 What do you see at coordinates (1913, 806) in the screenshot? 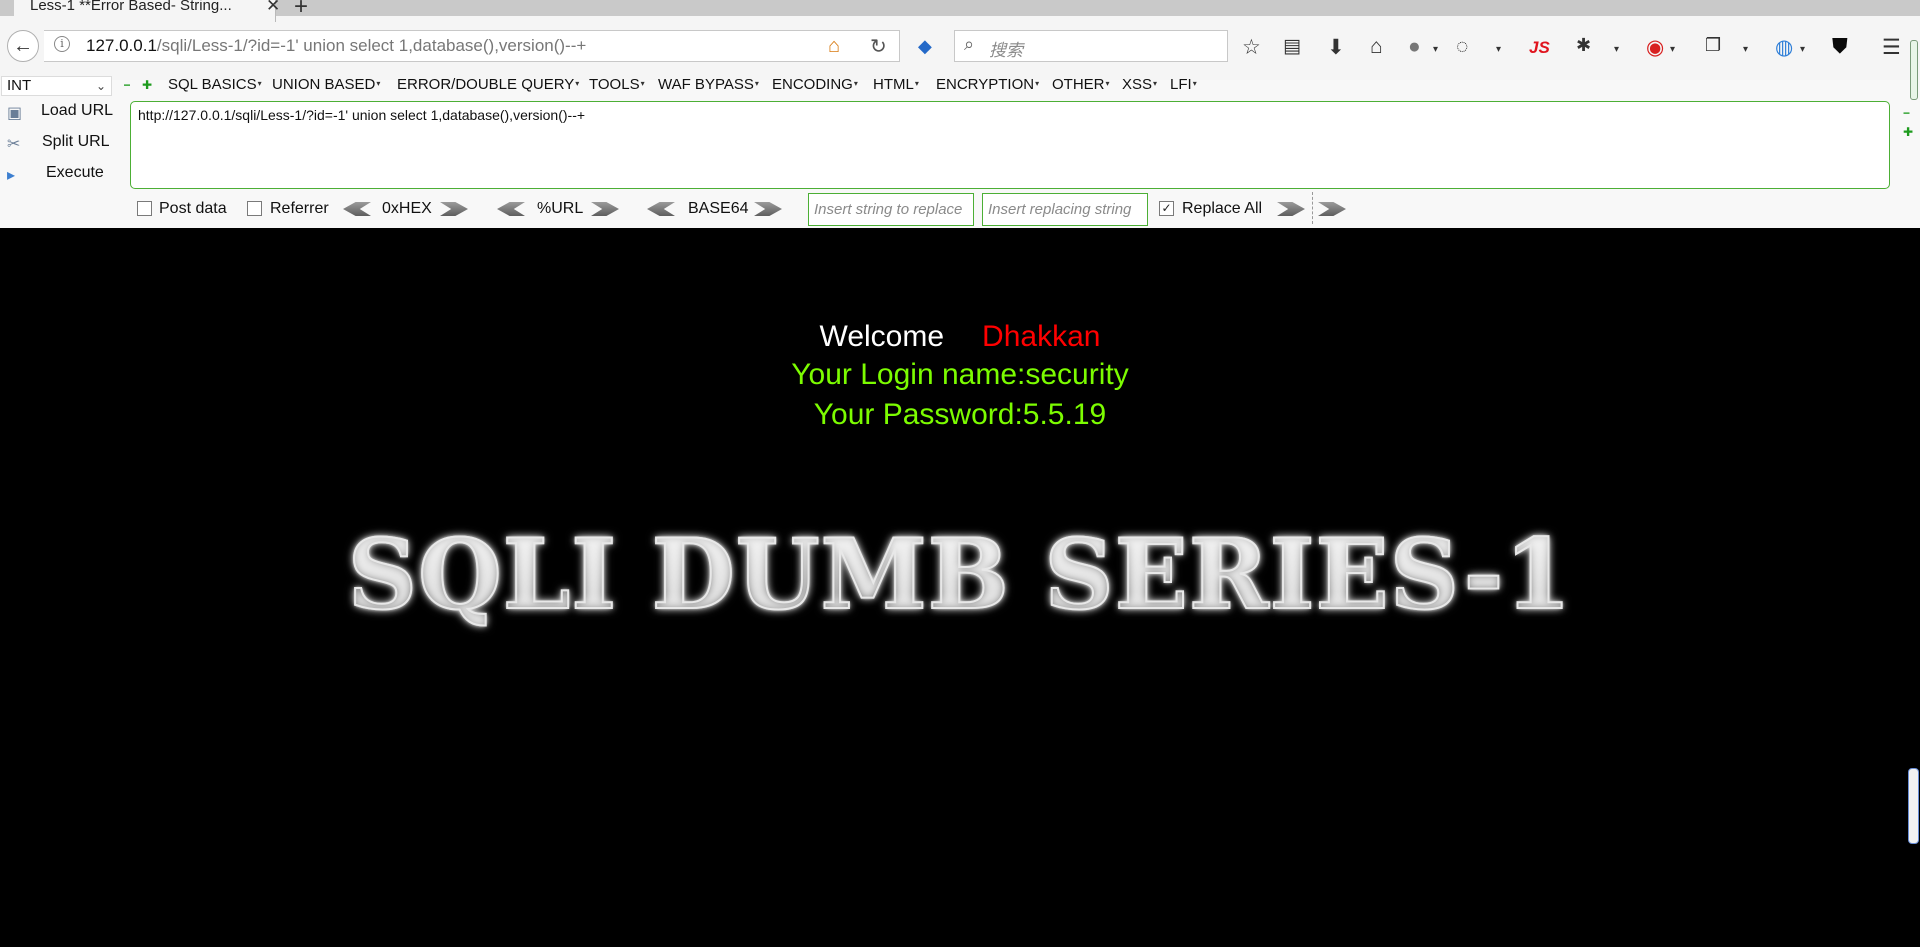
I see `page-scrollbar-thumb` at bounding box center [1913, 806].